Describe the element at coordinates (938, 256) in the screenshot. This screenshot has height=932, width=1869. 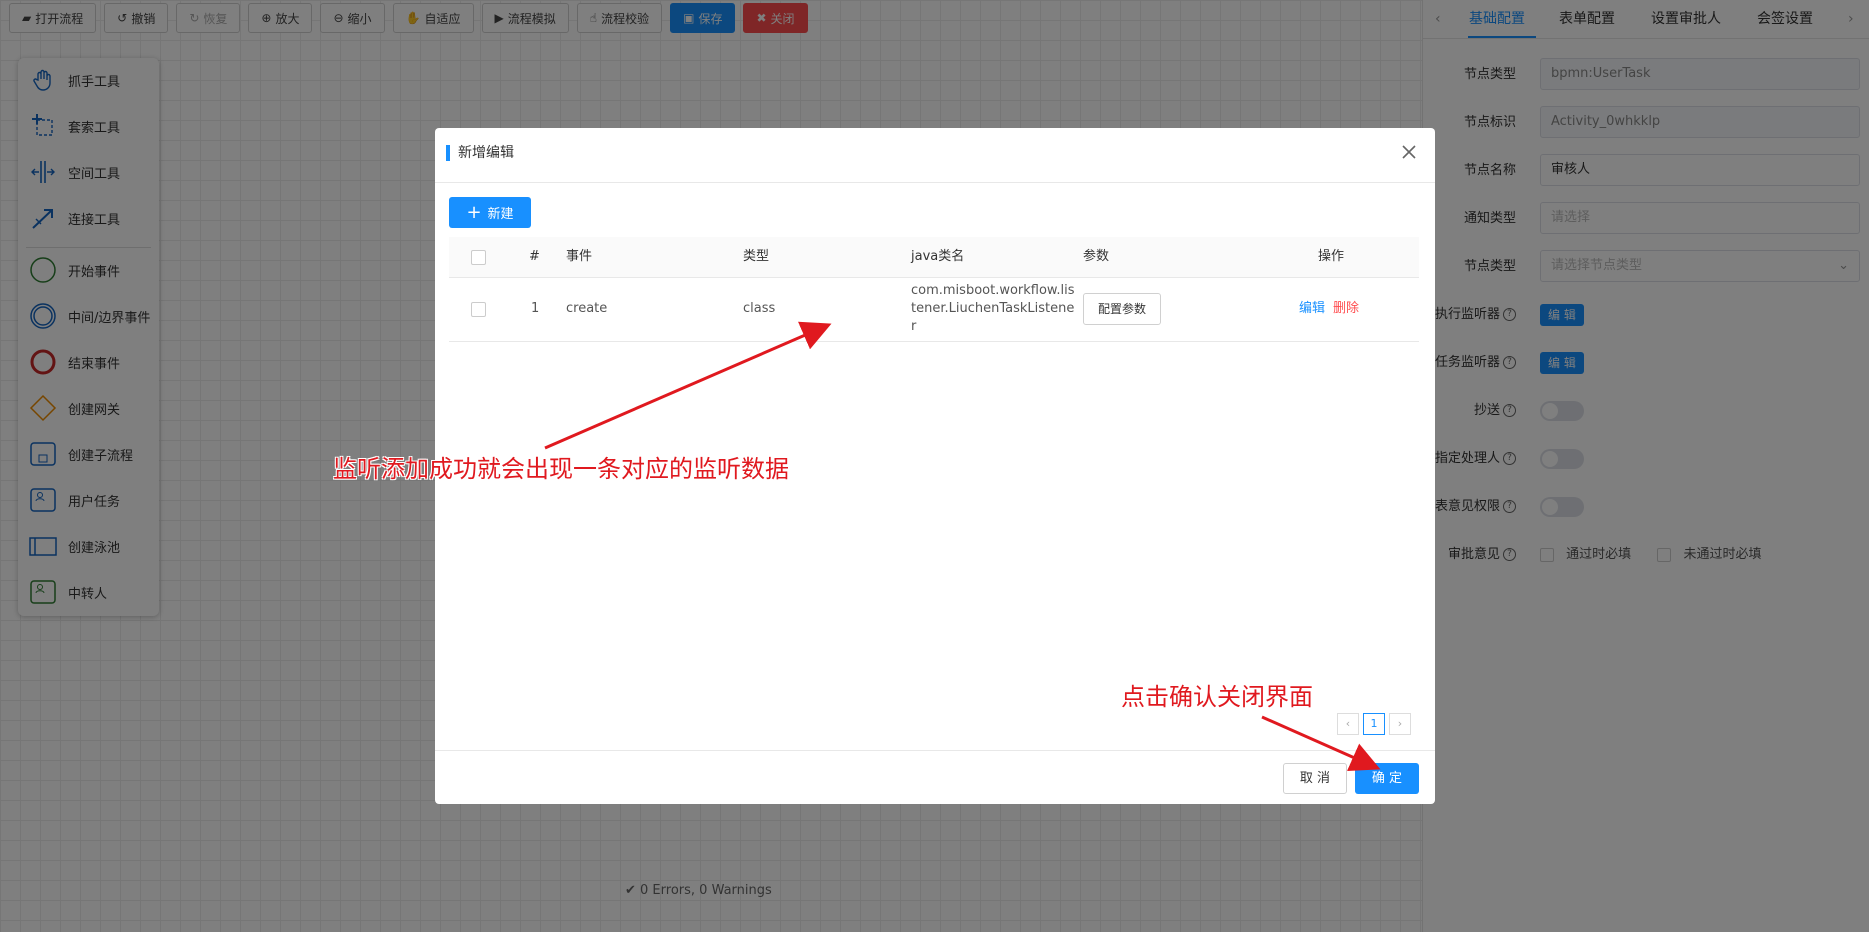
I see `col-java: java类名` at that location.